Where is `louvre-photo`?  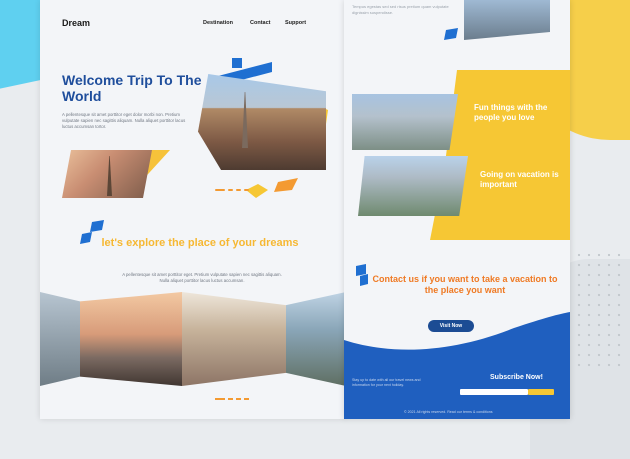
louvre-photo is located at coordinates (507, 20).